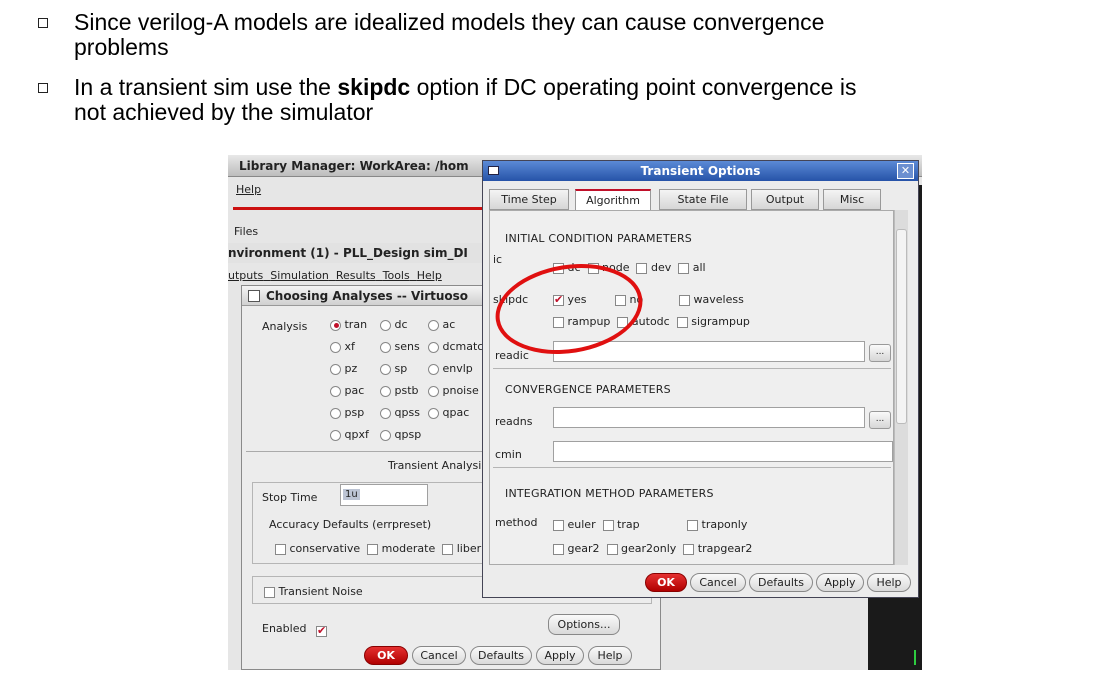 The width and height of the screenshot is (1108, 682). I want to click on analysis-envlp: envlp, so click(450, 368).